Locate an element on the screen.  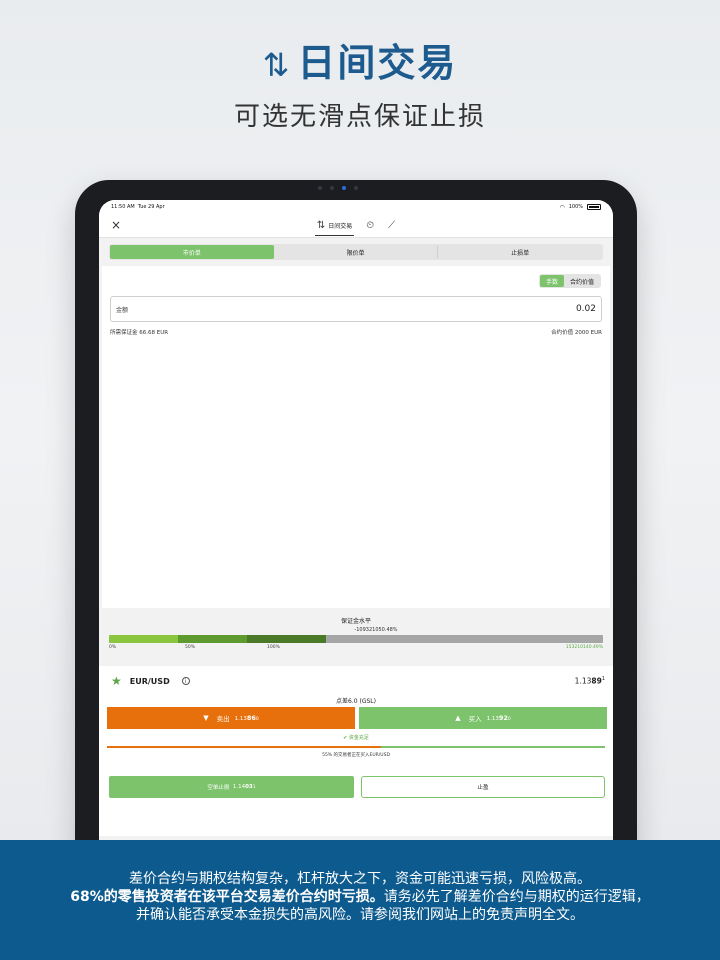
promo-title: ⇅ 日间交易 is located at coordinates (360, 59).